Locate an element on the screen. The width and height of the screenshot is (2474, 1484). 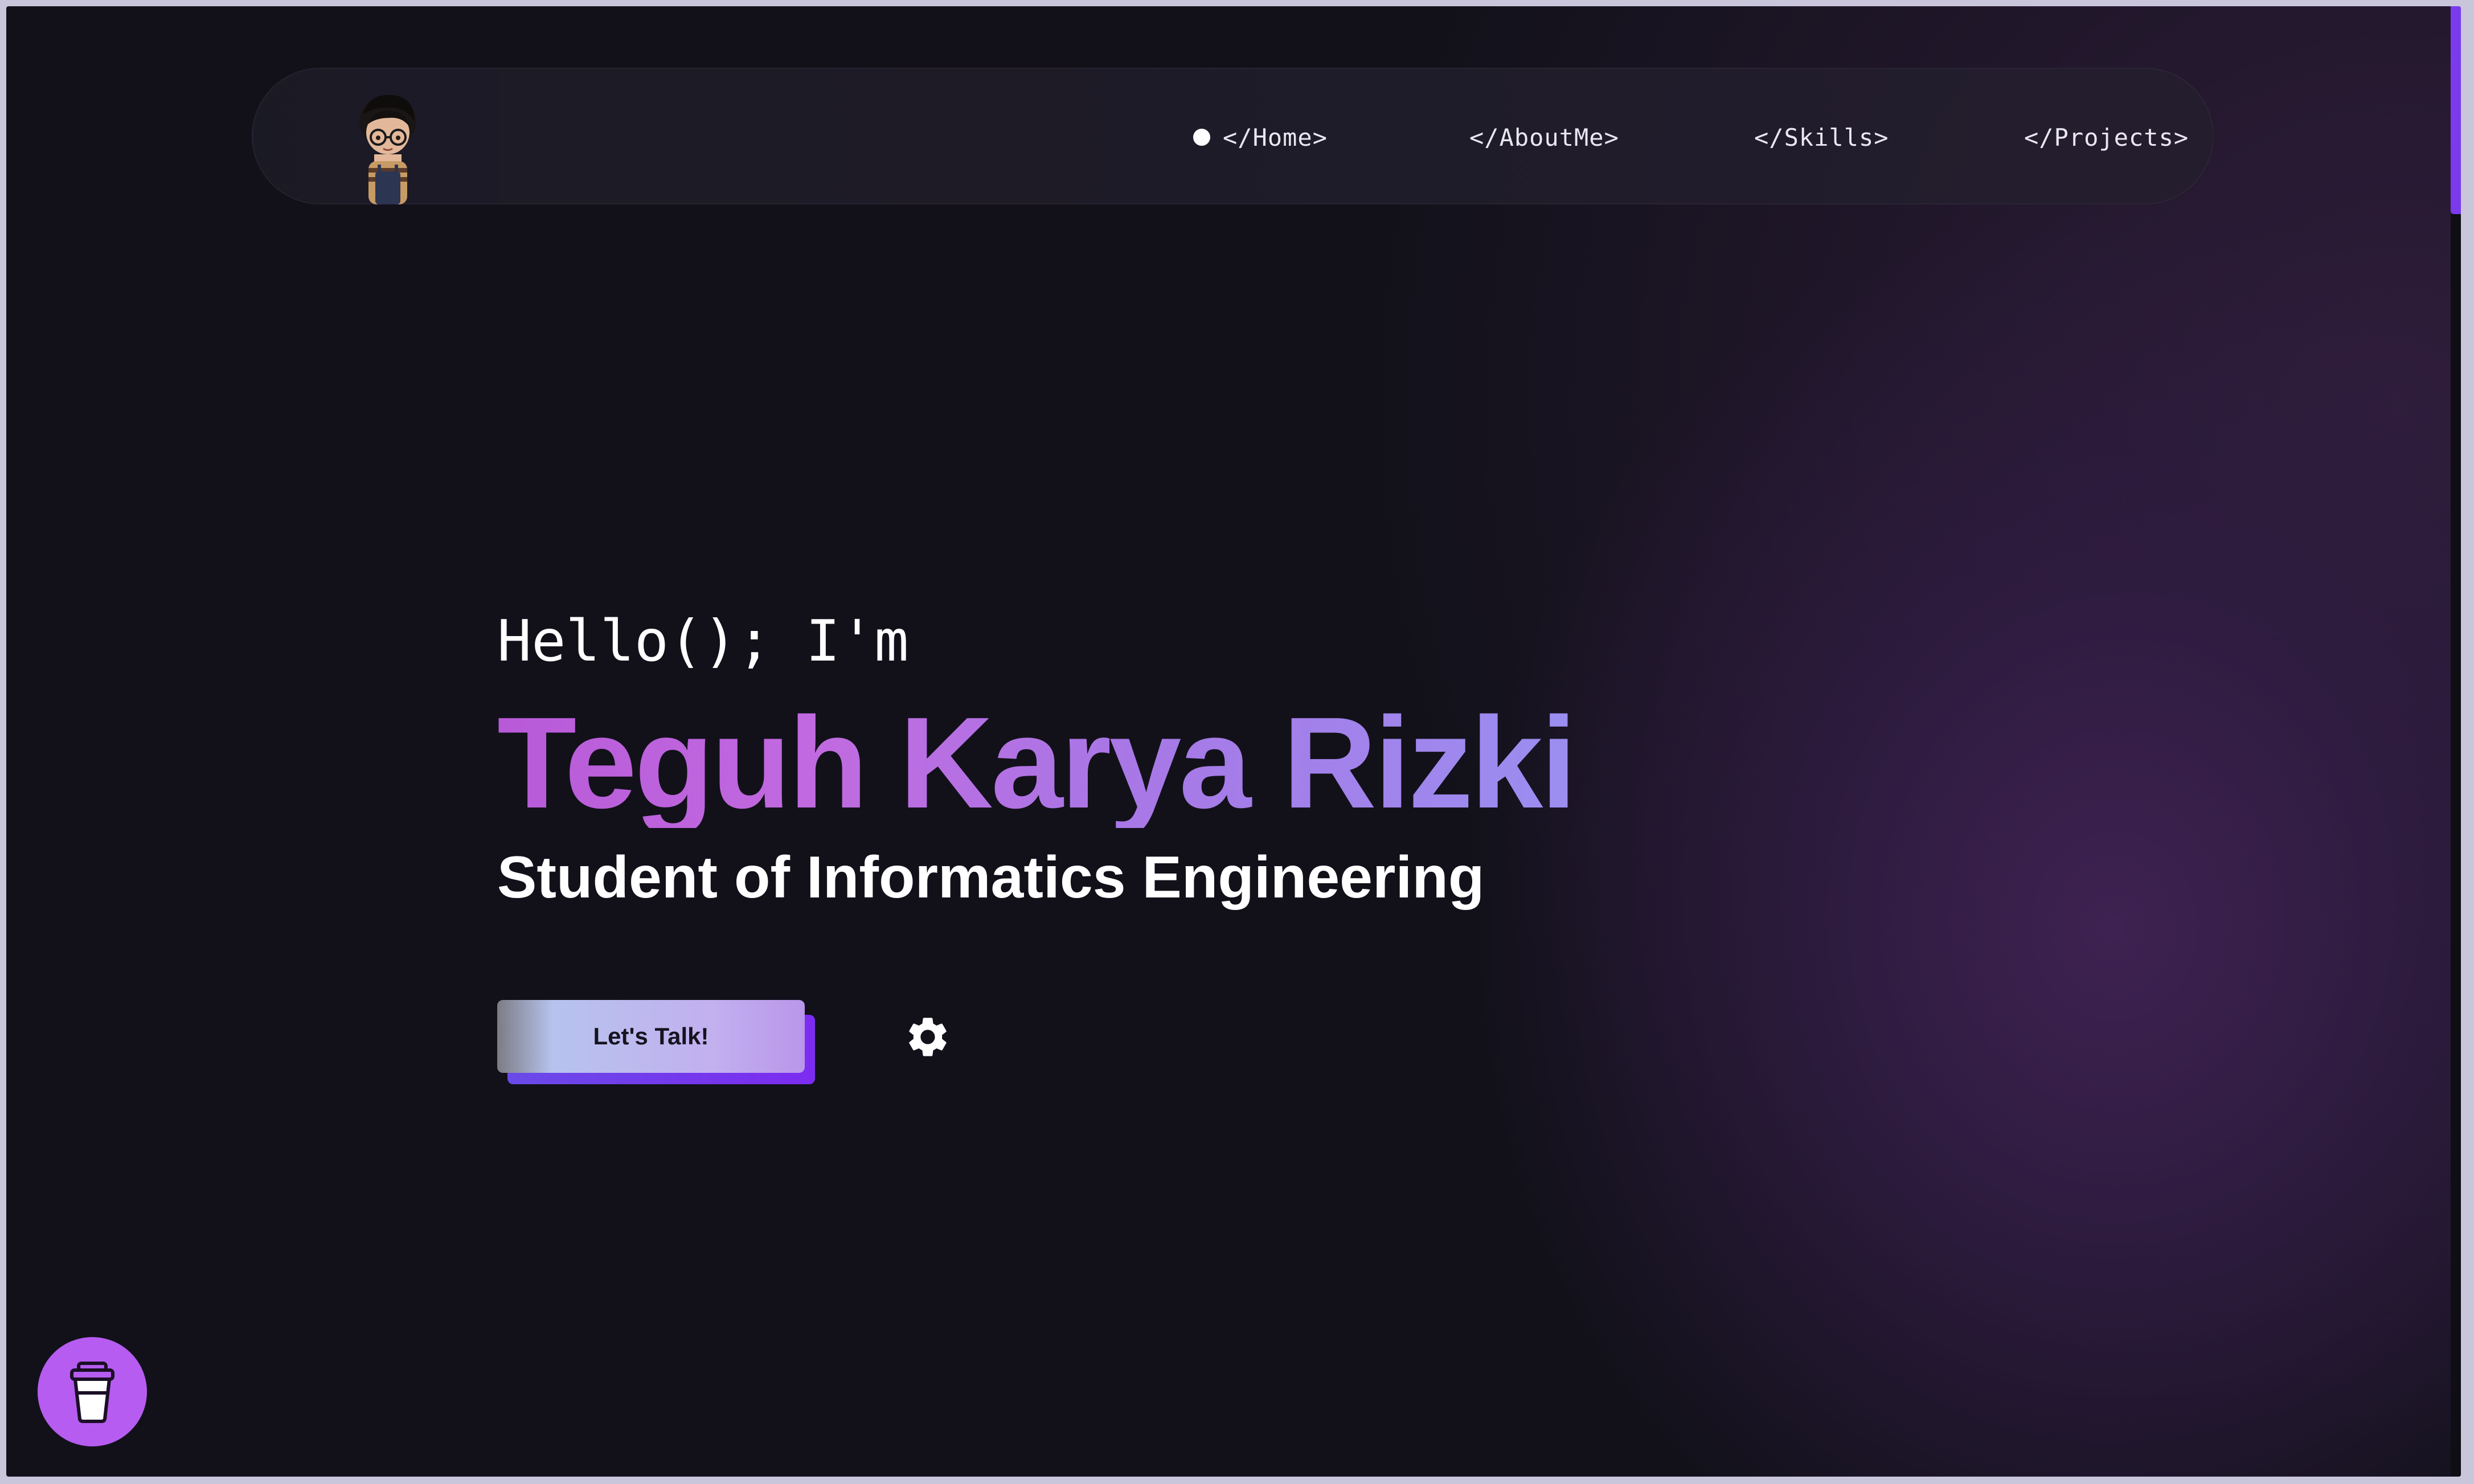
nav-item-skills: </Skills> is located at coordinates (1821, 137).